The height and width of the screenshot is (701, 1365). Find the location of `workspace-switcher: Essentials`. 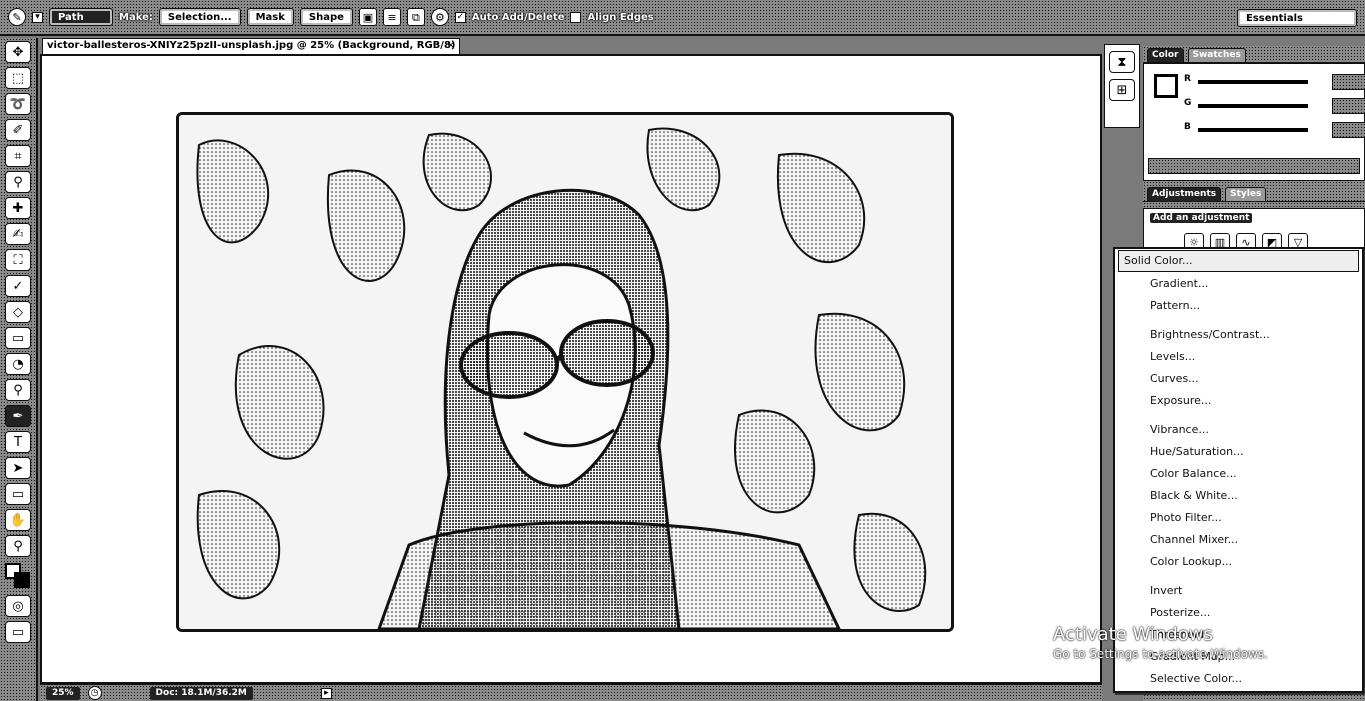

workspace-switcher: Essentials is located at coordinates (1297, 18).